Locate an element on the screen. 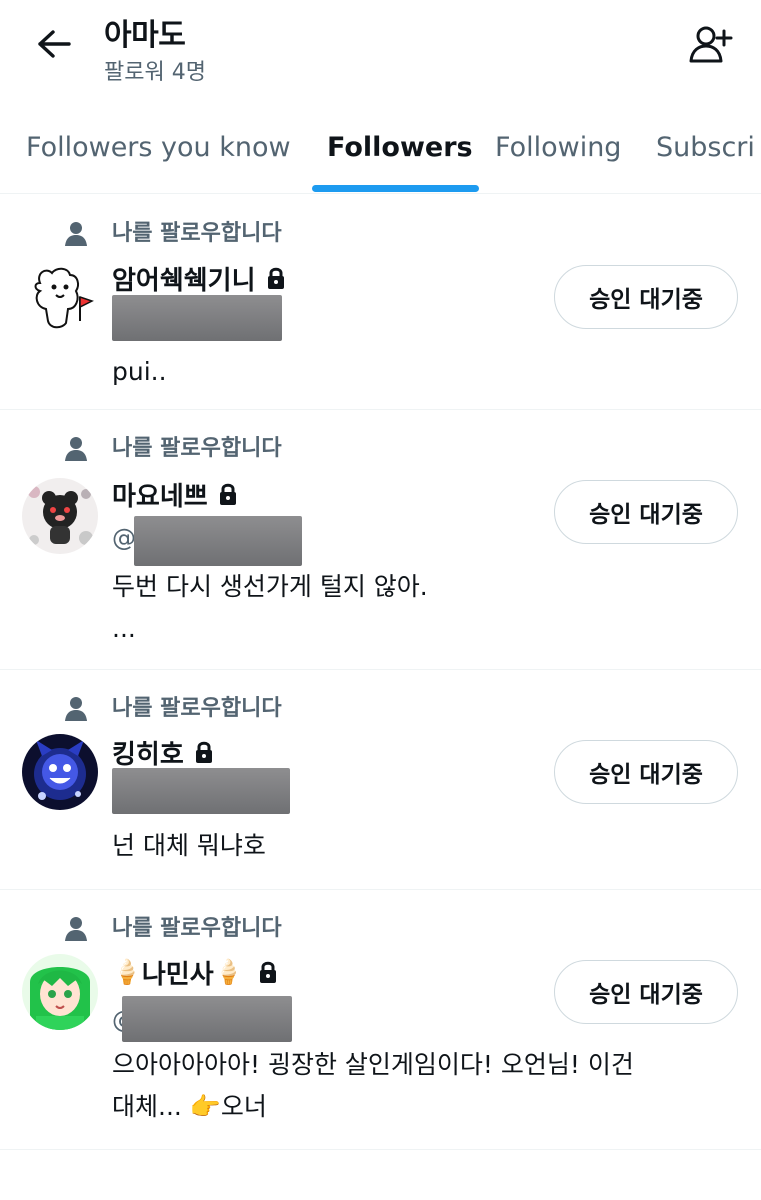 The image size is (761, 1200). handle-prefix: @ is located at coordinates (124, 538).